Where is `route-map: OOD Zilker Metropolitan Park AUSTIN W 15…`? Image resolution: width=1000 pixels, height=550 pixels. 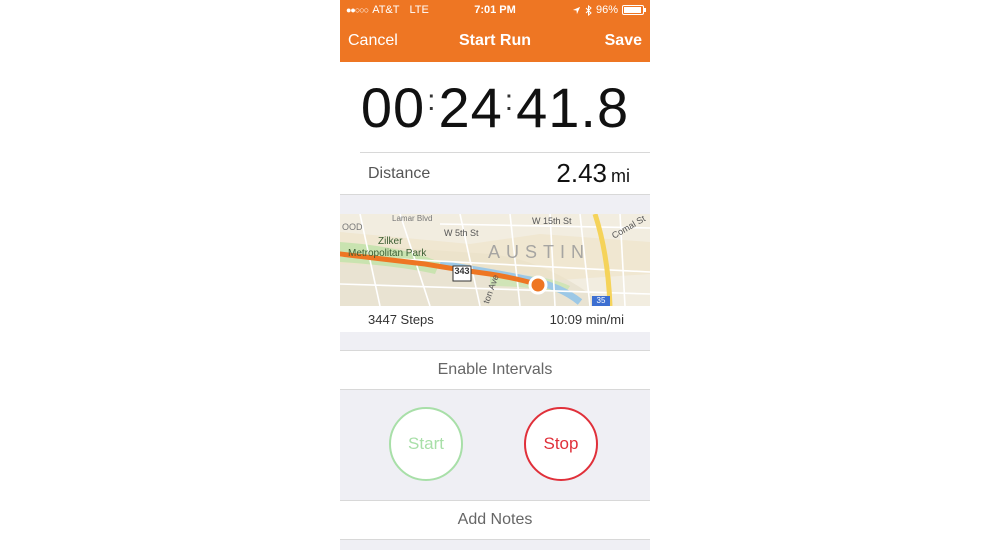 route-map: OOD Zilker Metropolitan Park AUSTIN W 15… is located at coordinates (495, 260).